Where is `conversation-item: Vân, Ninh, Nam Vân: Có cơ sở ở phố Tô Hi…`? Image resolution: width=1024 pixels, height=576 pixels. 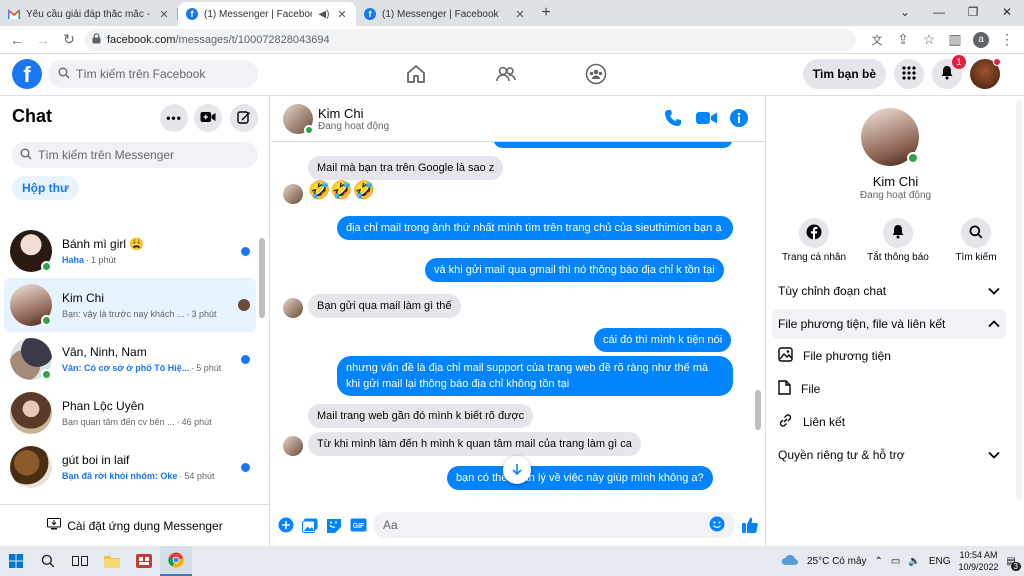
conversation-item: Vân, Ninh, Nam Vân: Có cơ sở ở phố Tô Hi… is located at coordinates (130, 359).